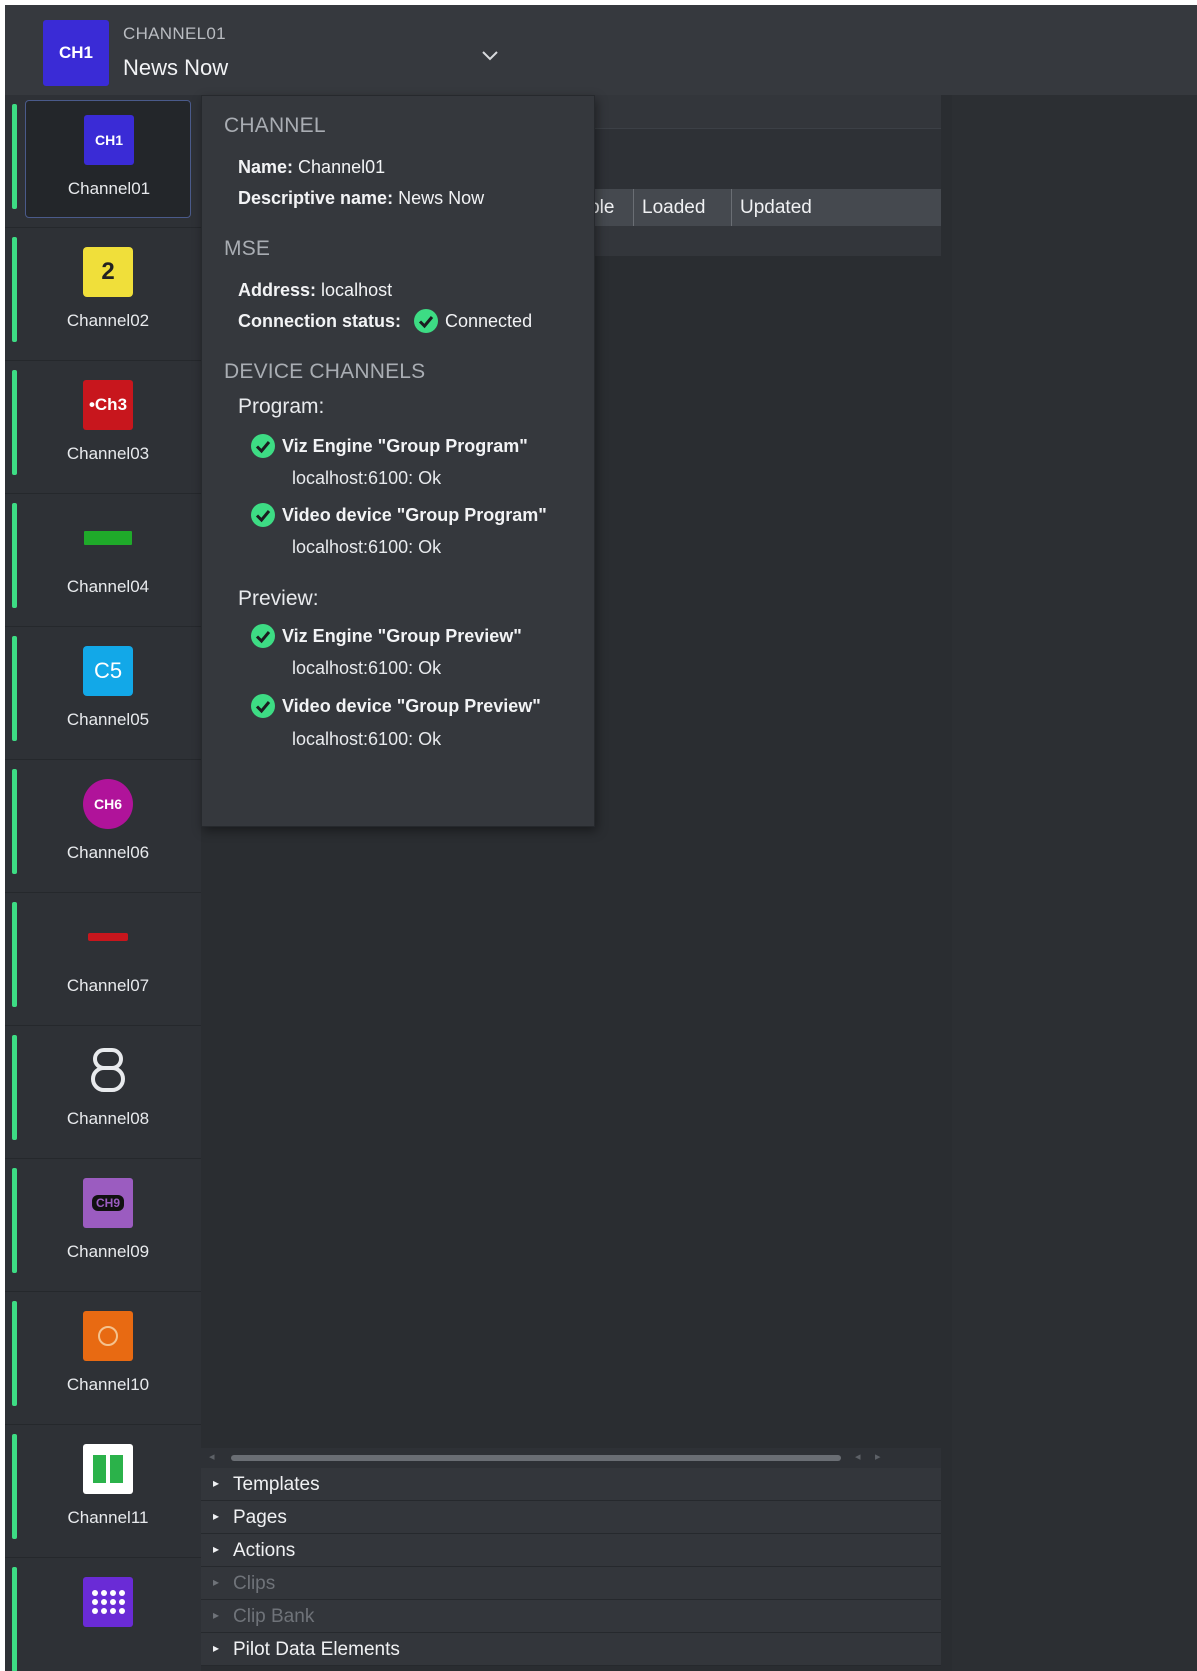 The image size is (1197, 1671). What do you see at coordinates (601, 50) in the screenshot?
I see `channel-header: CH1 CHANNEL01 News Now` at bounding box center [601, 50].